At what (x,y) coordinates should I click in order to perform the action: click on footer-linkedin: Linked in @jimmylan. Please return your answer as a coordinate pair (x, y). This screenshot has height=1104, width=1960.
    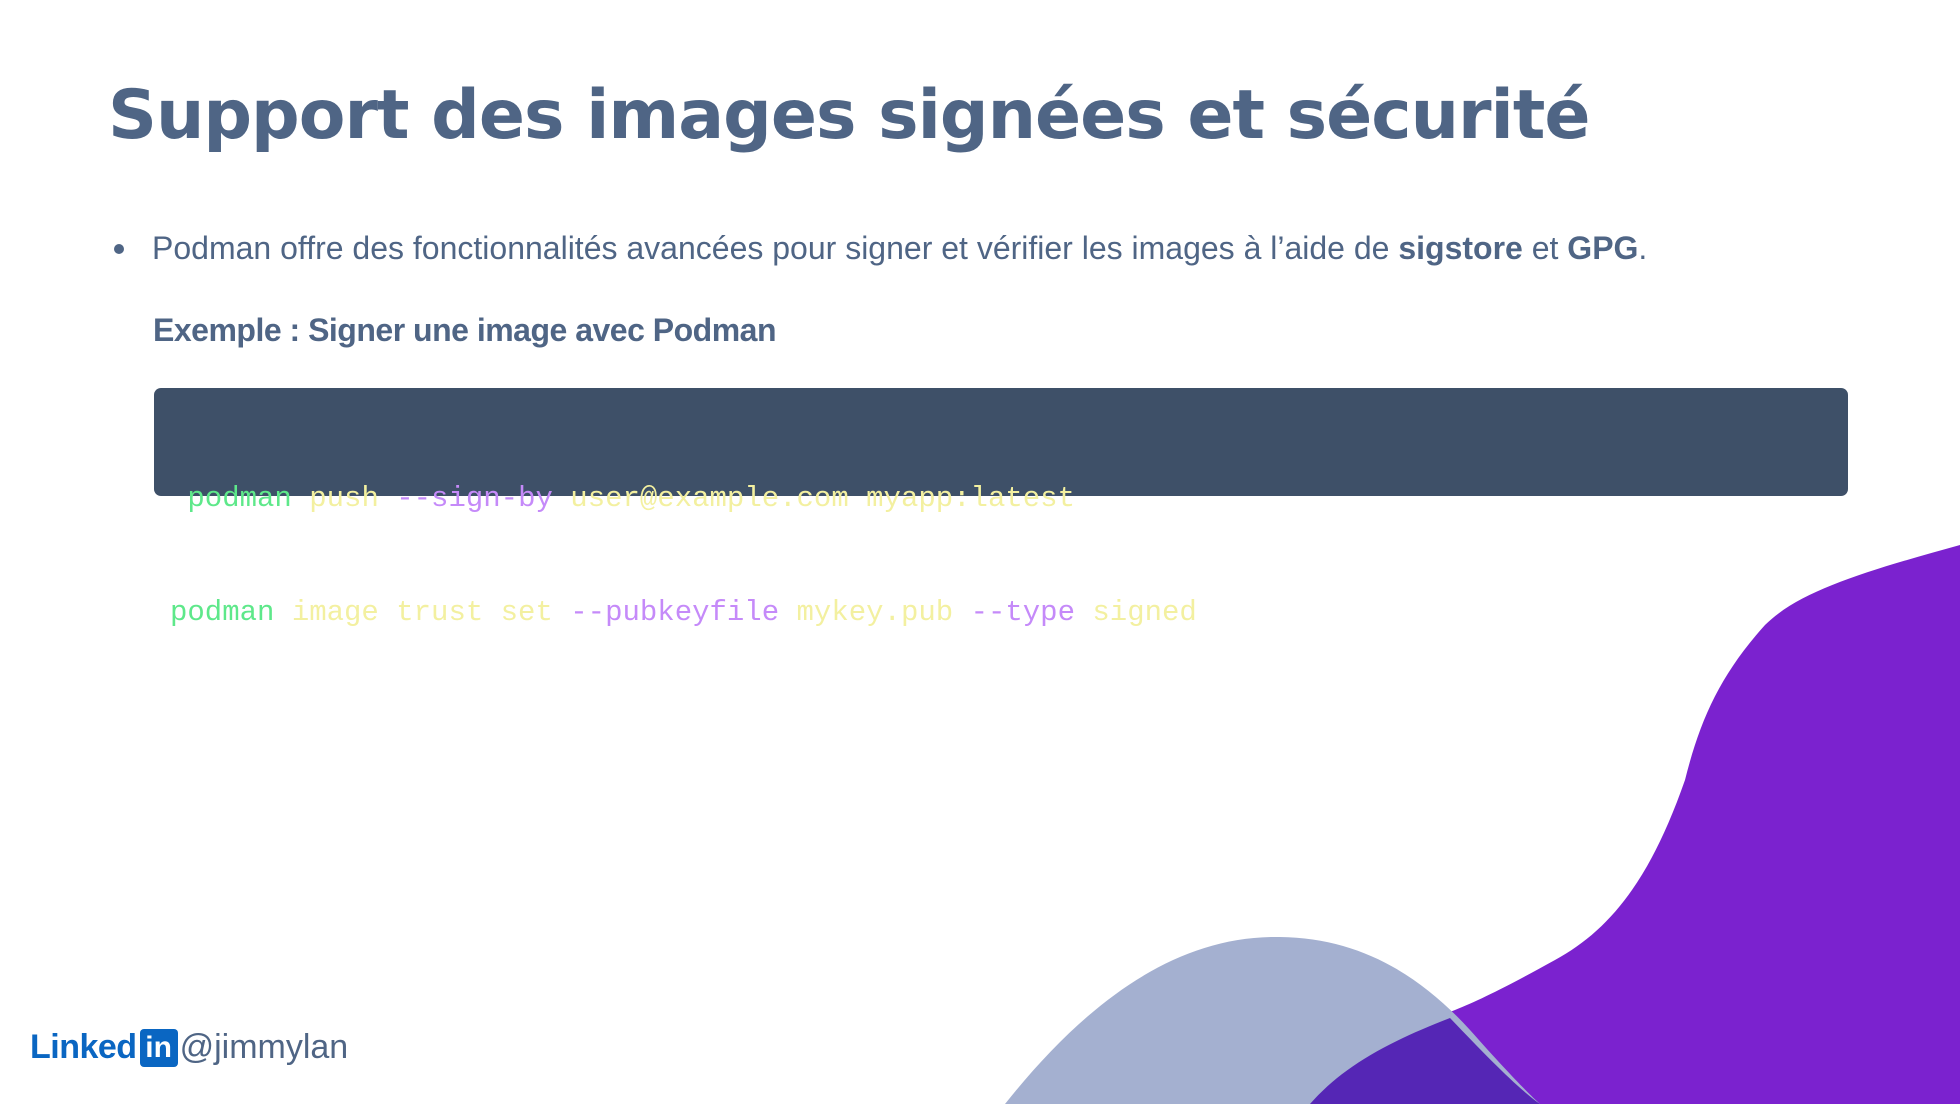
    Looking at the image, I should click on (189, 1047).